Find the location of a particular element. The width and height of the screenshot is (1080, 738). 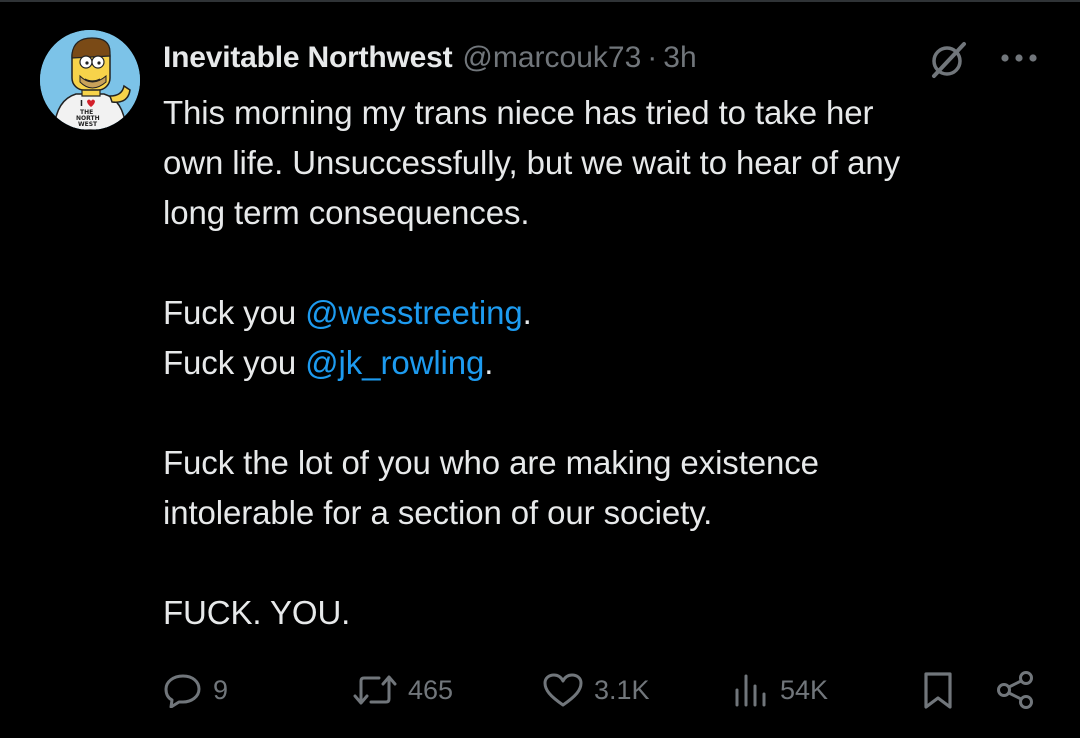

mention-link-jk-rowling: @jk_rowling is located at coordinates (394, 362).